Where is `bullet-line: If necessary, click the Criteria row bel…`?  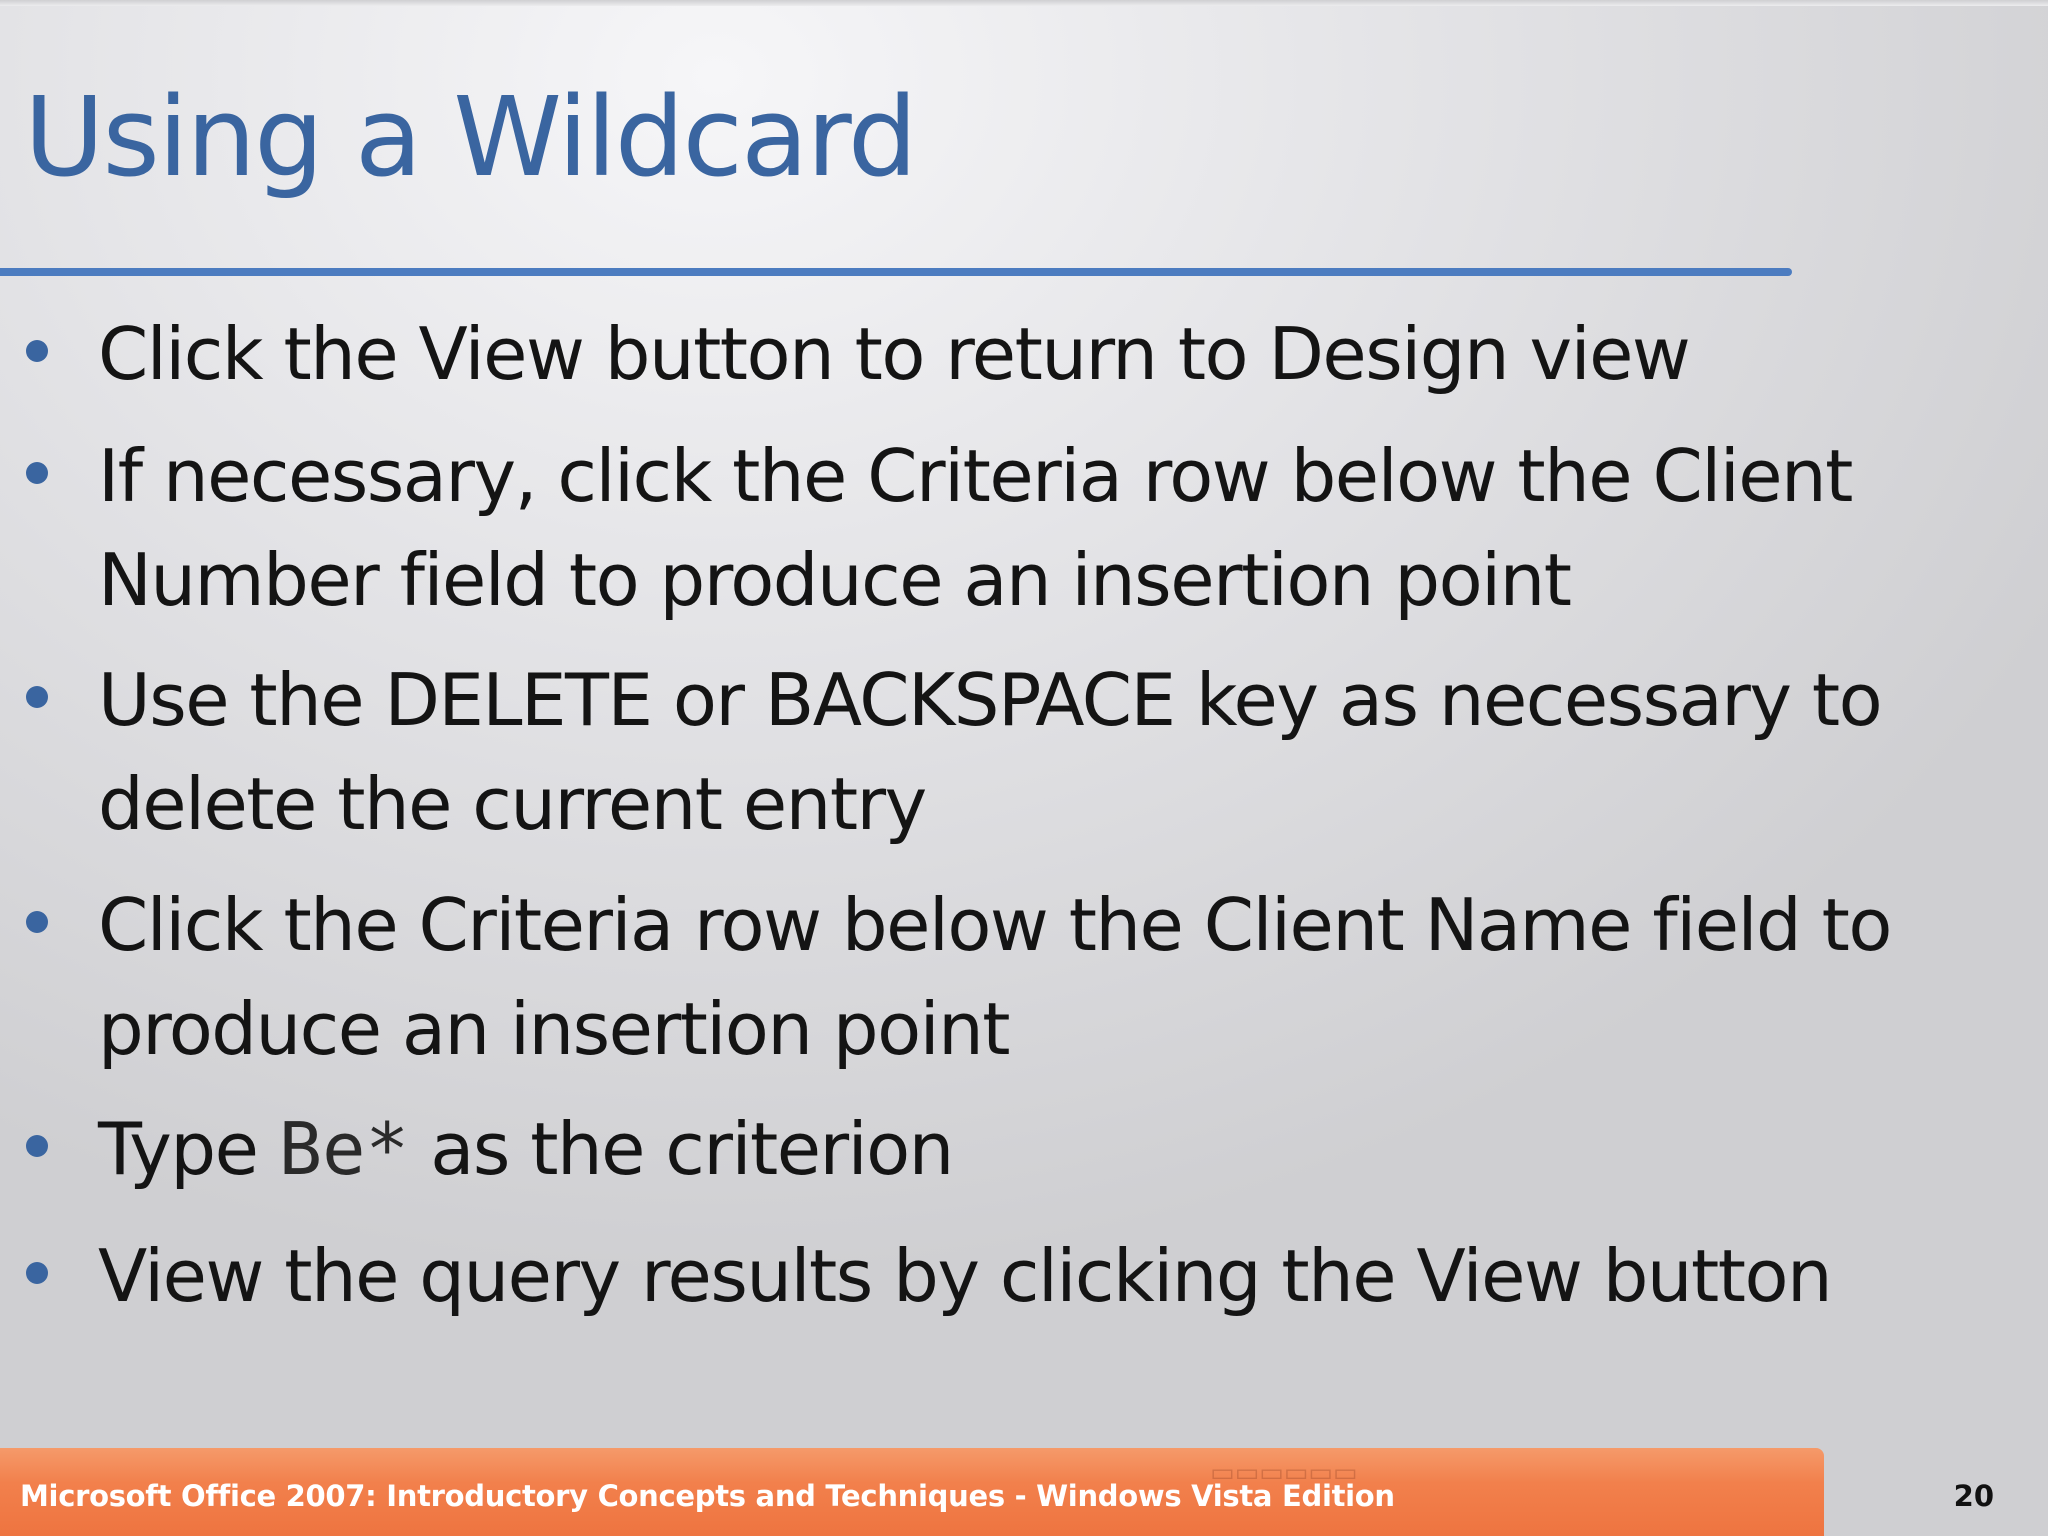 bullet-line: If necessary, click the Criteria row bel… is located at coordinates (975, 476).